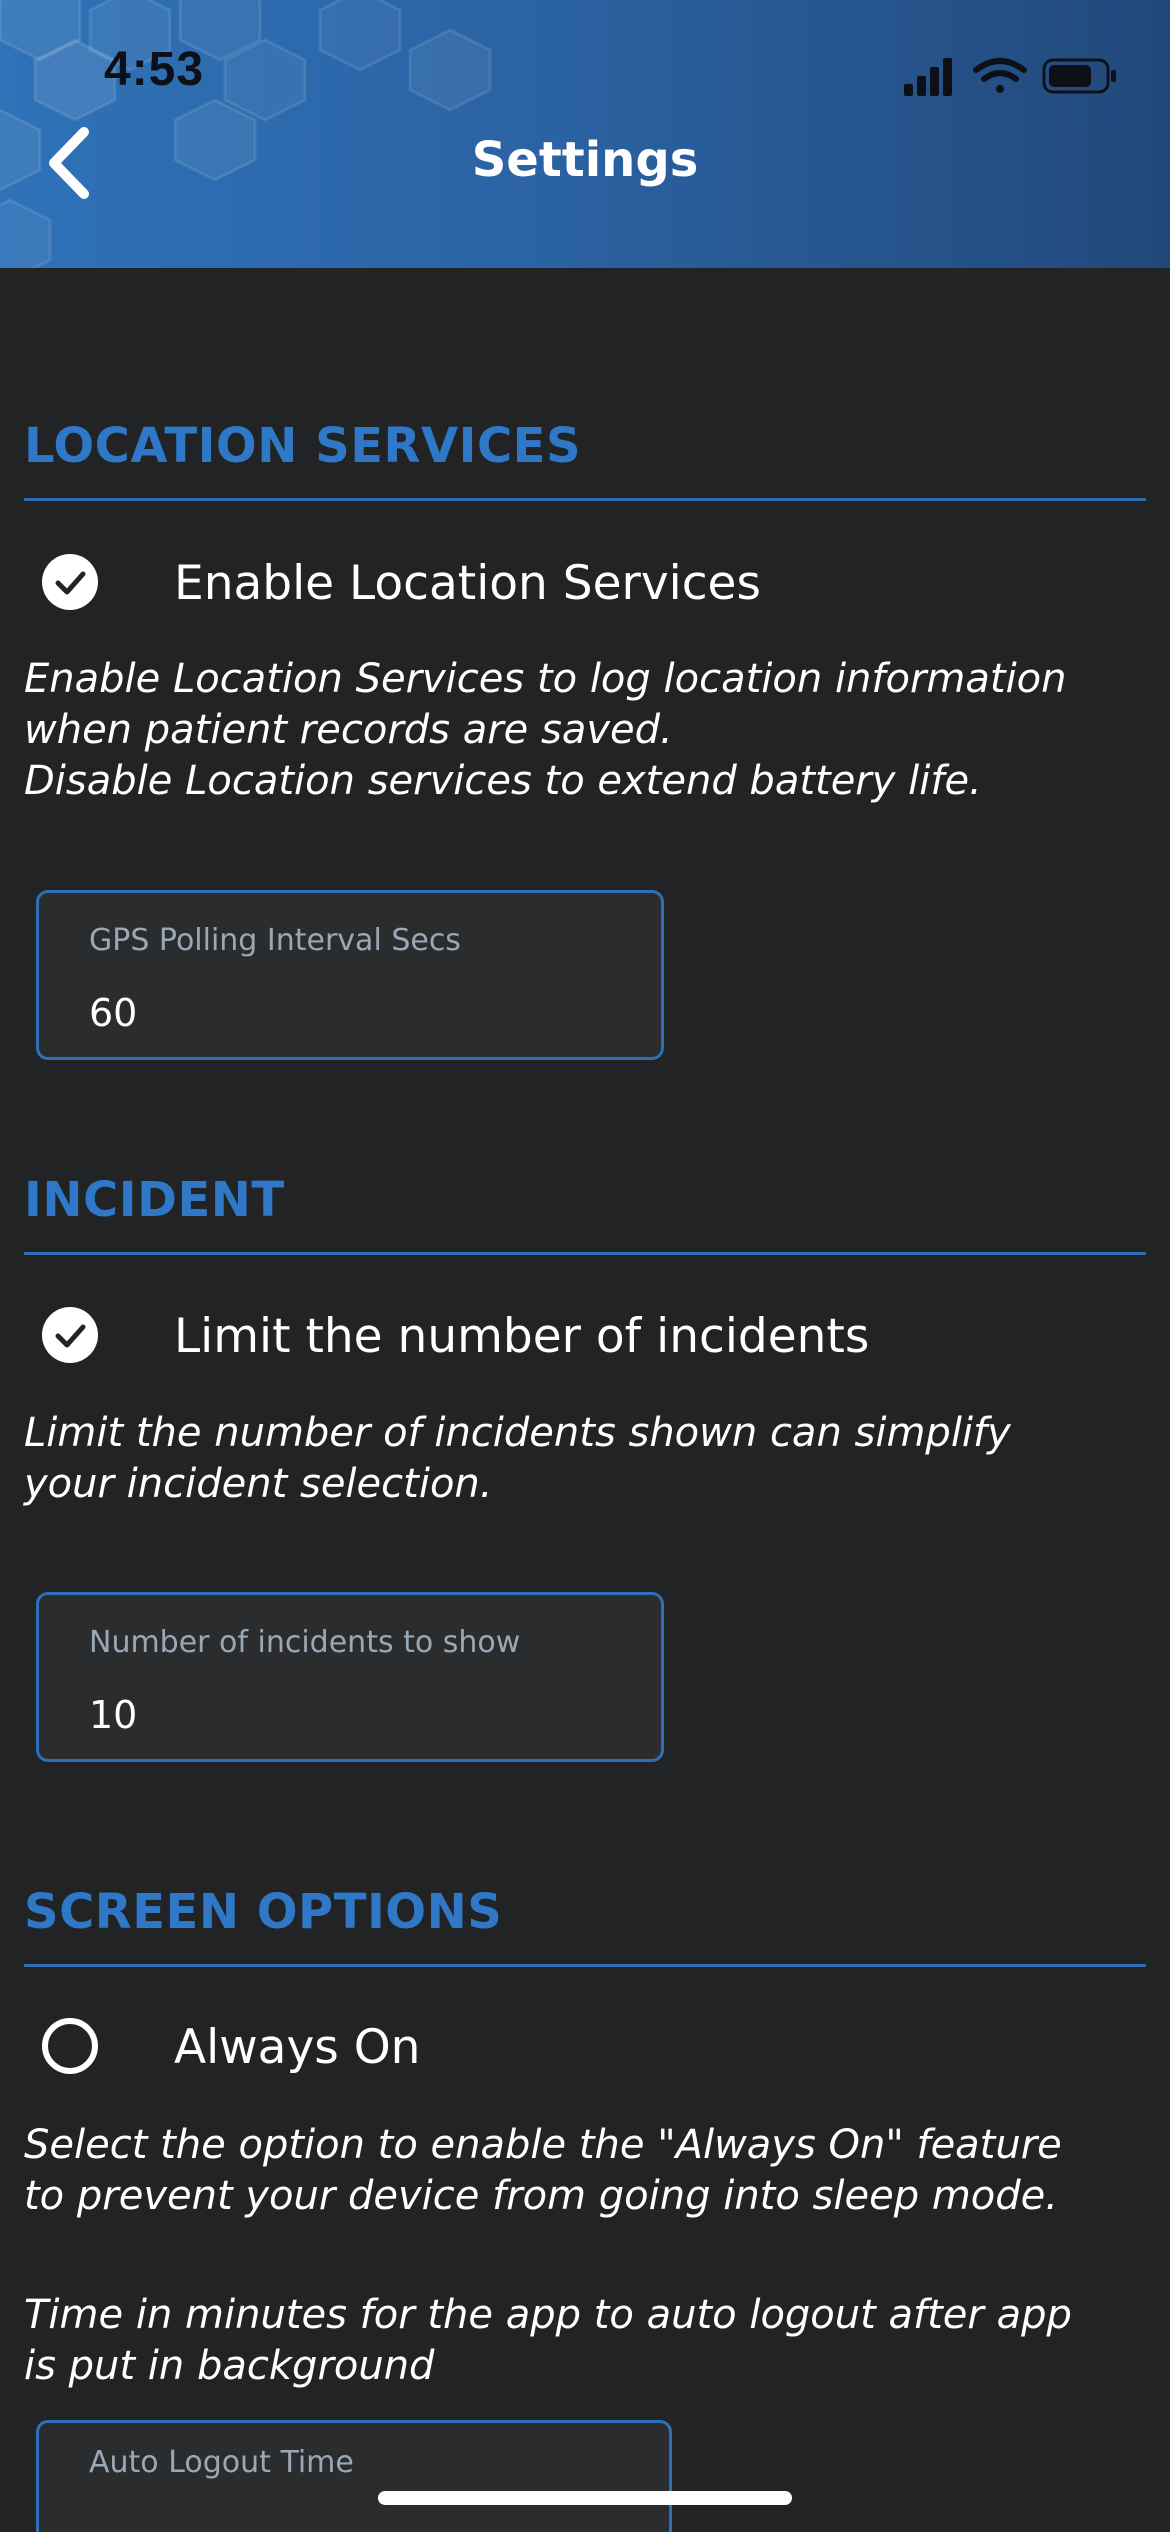 This screenshot has width=1170, height=2532. Describe the element at coordinates (263, 1912) in the screenshot. I see `section-title-screen-options: SCREEN OPTIONS` at that location.